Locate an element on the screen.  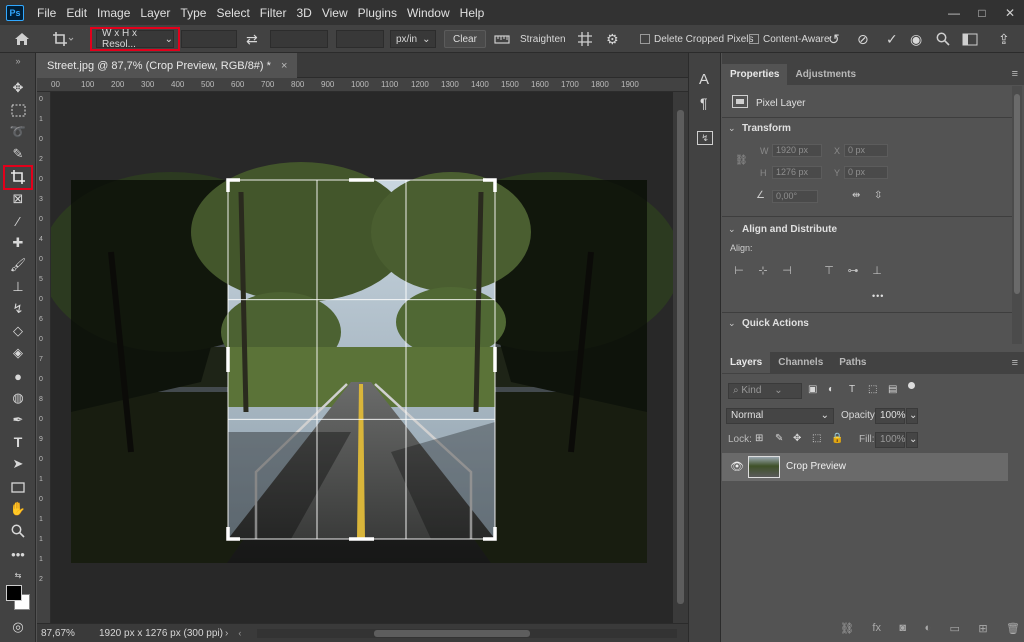
layer-name: Crop Preview is located at coordinates (816, 466).